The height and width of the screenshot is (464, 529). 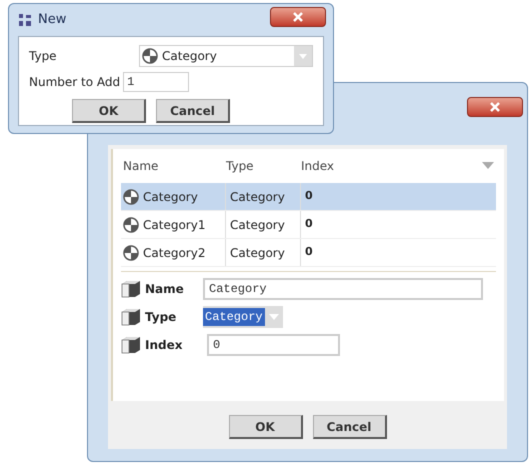 I want to click on window-icon, so click(x=25, y=20).